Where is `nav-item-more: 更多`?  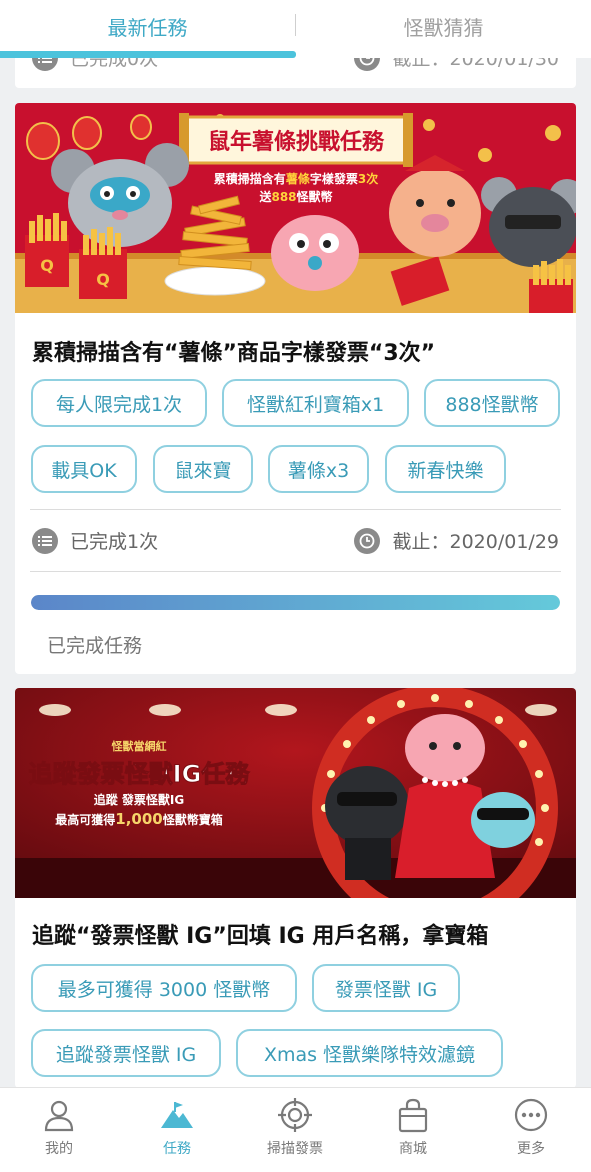 nav-item-more: 更多 is located at coordinates (531, 1130).